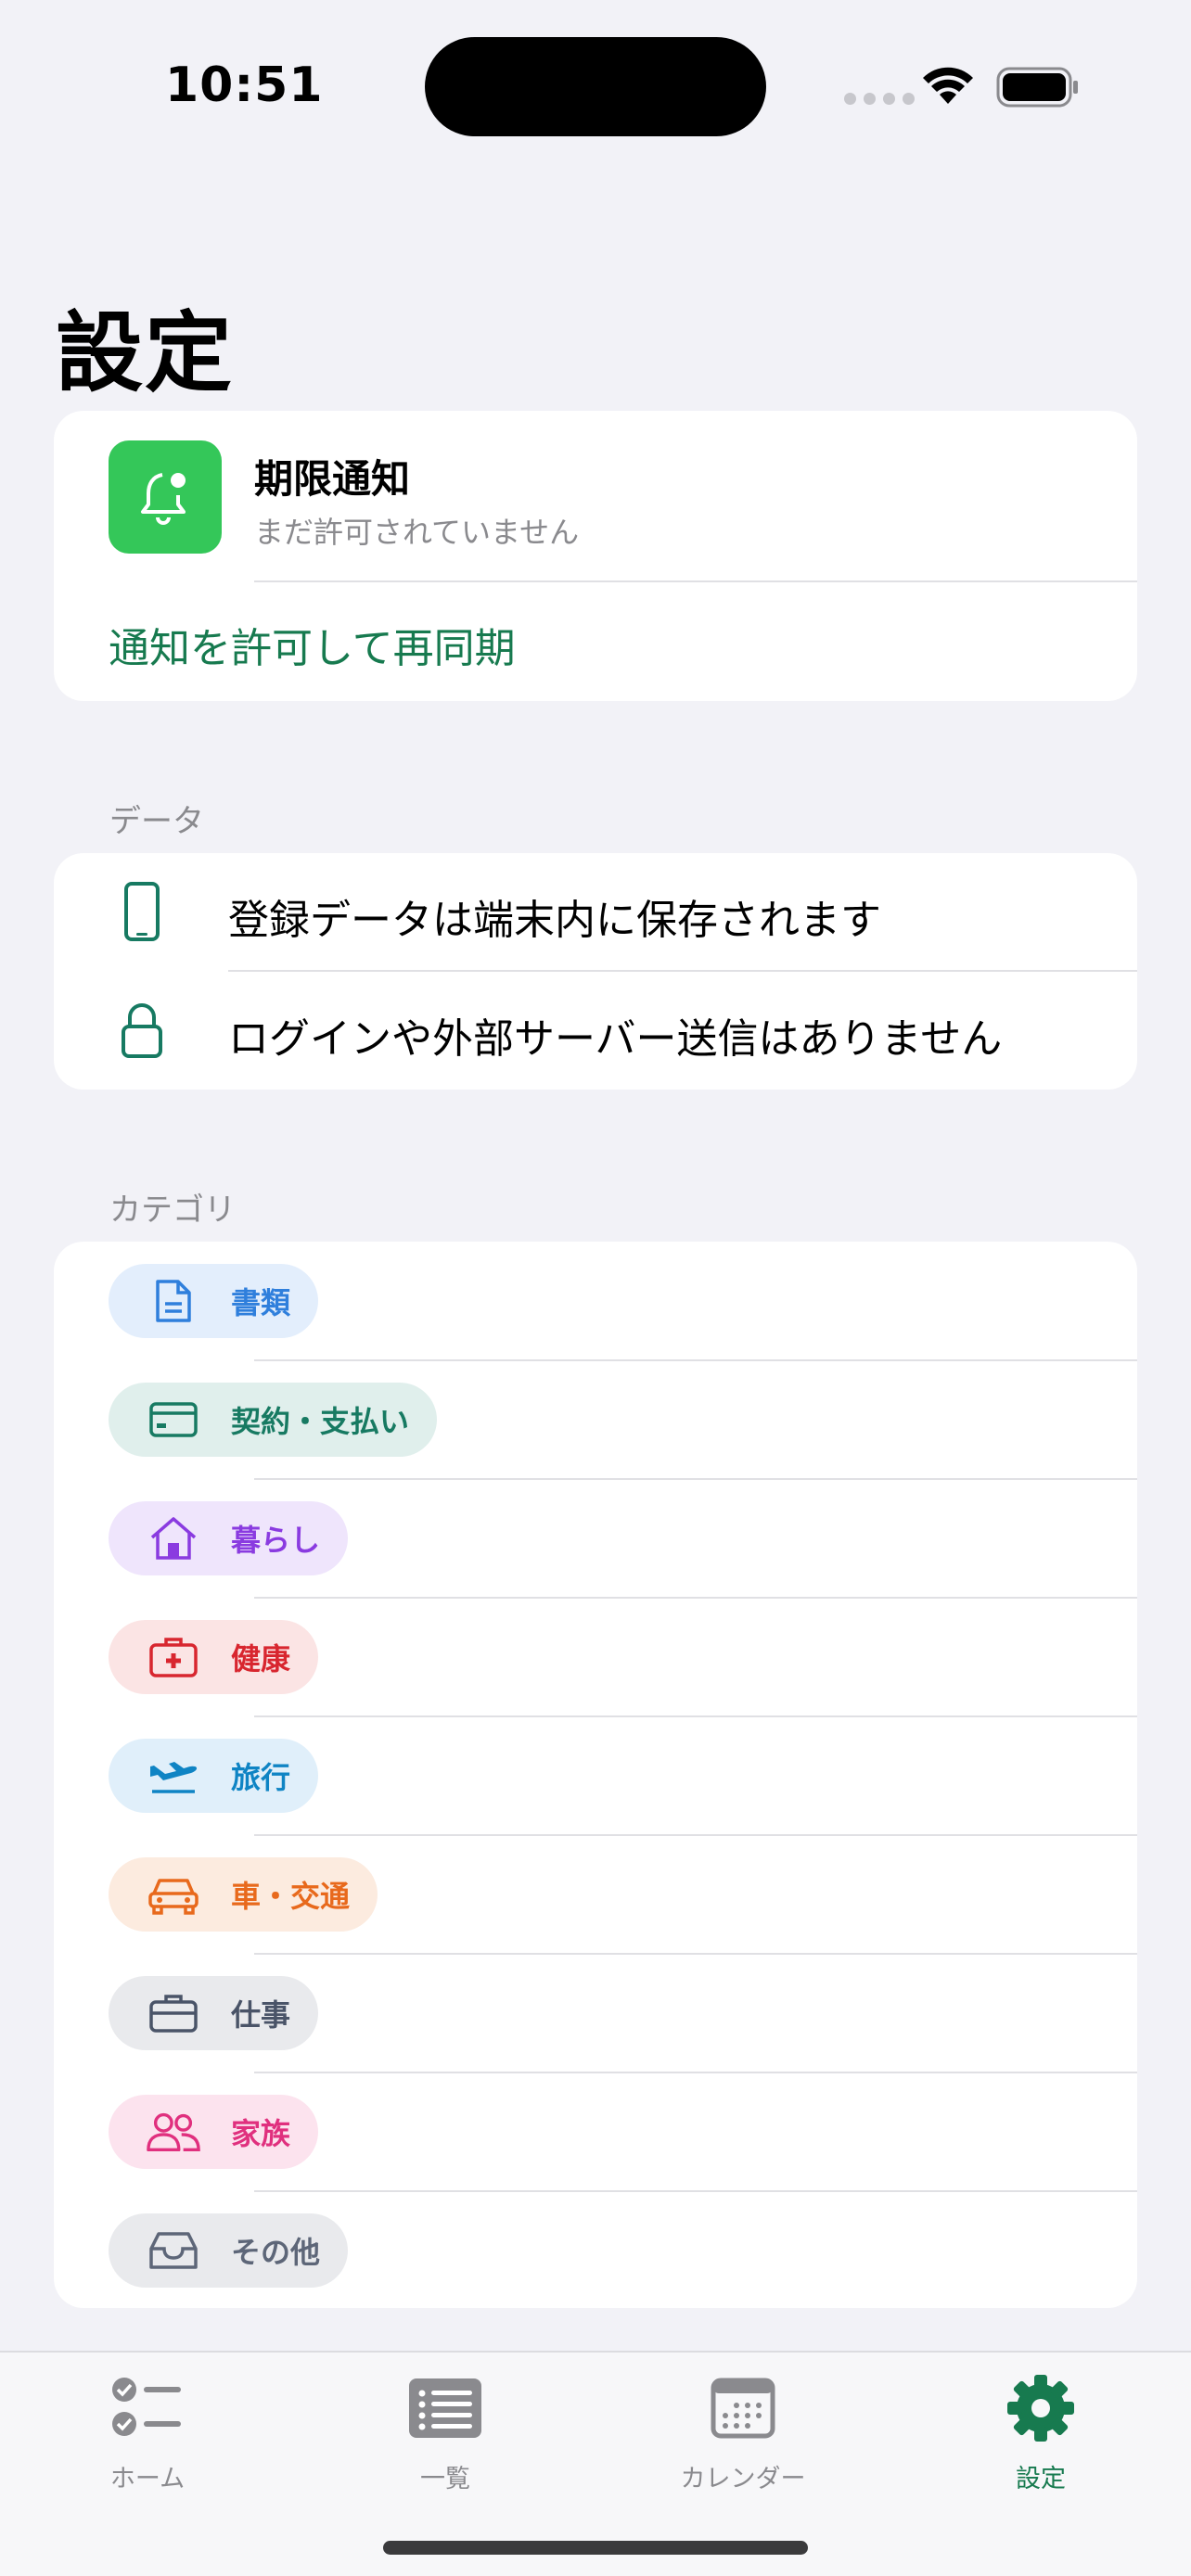 The height and width of the screenshot is (2576, 1191). I want to click on category-row-contracts: 契約・支払い, so click(595, 1420).